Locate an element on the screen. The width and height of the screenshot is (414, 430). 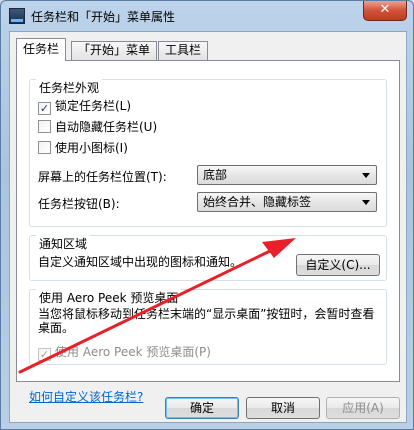
aero-peek-checkbox: ✓ 使用 Aero Peek 预览桌面(P) is located at coordinates (124, 352).